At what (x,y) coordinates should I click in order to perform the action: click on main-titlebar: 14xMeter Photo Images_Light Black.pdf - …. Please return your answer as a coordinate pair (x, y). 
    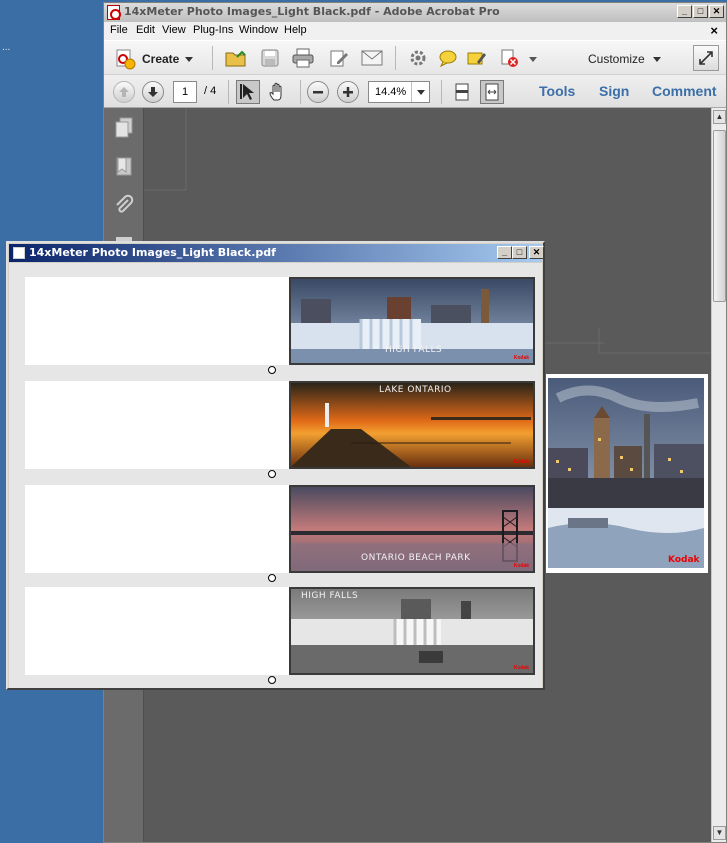
    Looking at the image, I should click on (415, 12).